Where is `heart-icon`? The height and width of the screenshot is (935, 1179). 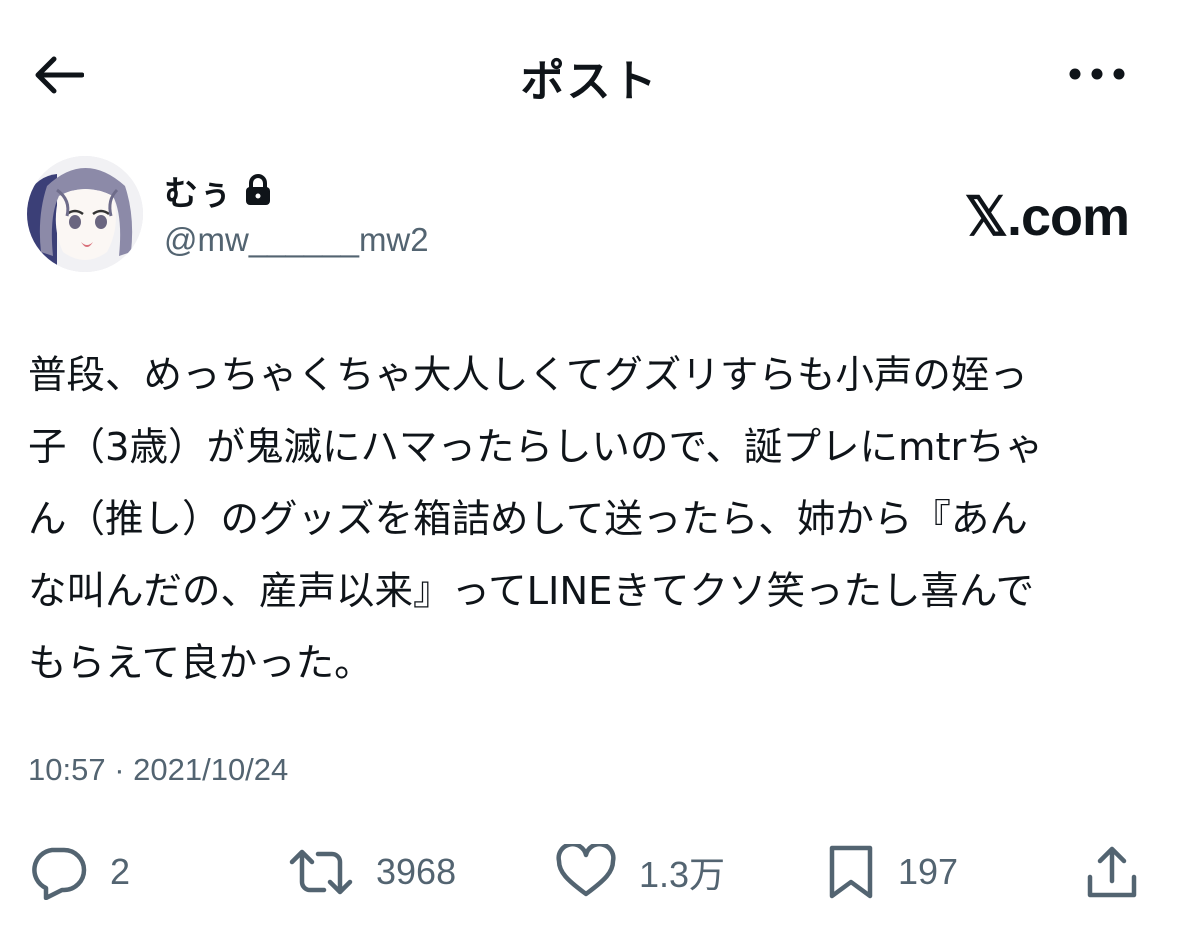 heart-icon is located at coordinates (586, 870).